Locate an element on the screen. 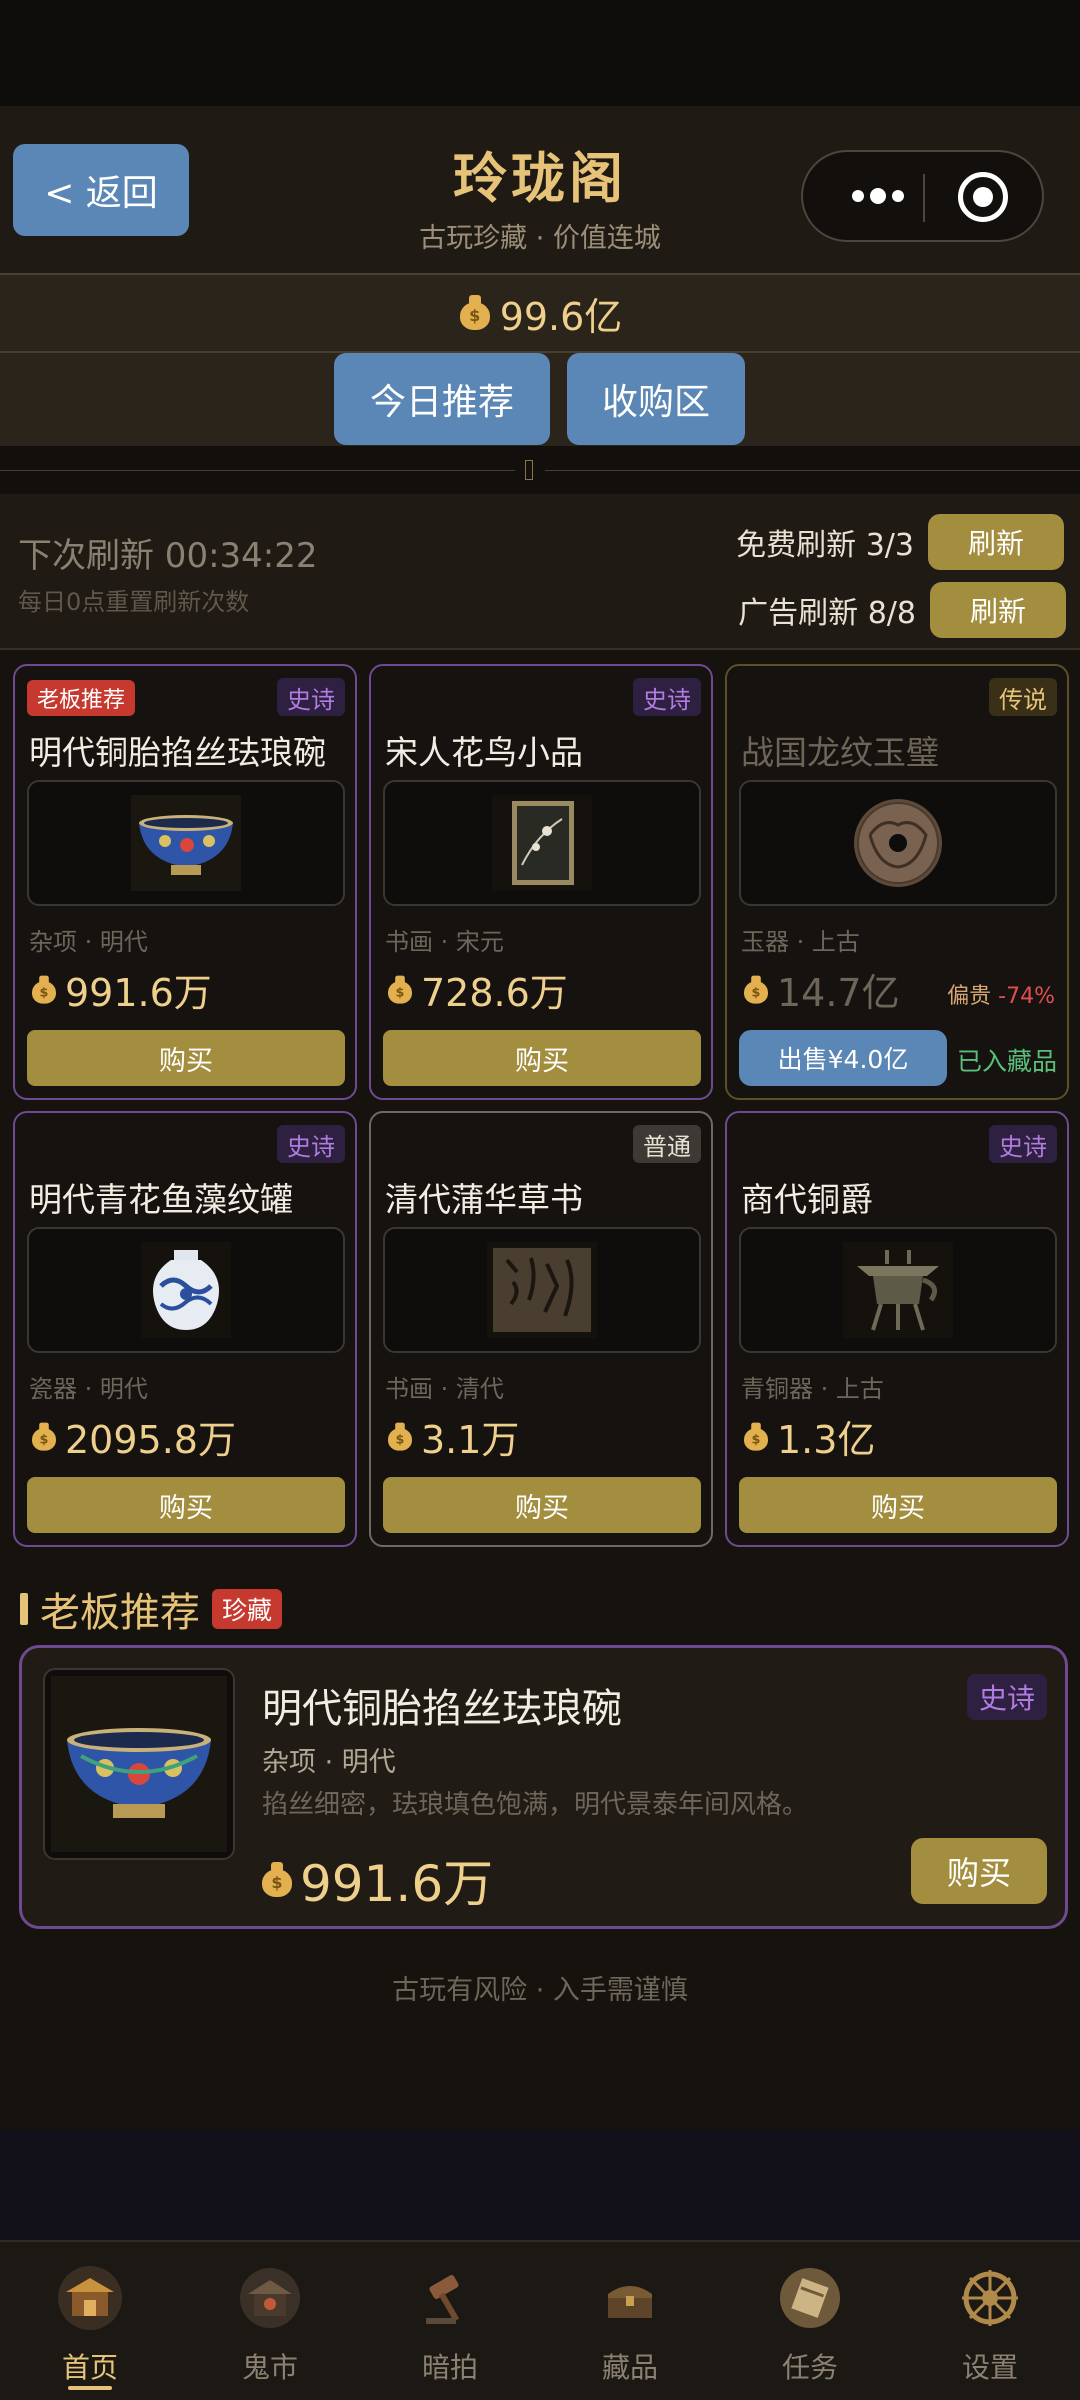  rarity-badge: 普通 is located at coordinates (667, 1144).